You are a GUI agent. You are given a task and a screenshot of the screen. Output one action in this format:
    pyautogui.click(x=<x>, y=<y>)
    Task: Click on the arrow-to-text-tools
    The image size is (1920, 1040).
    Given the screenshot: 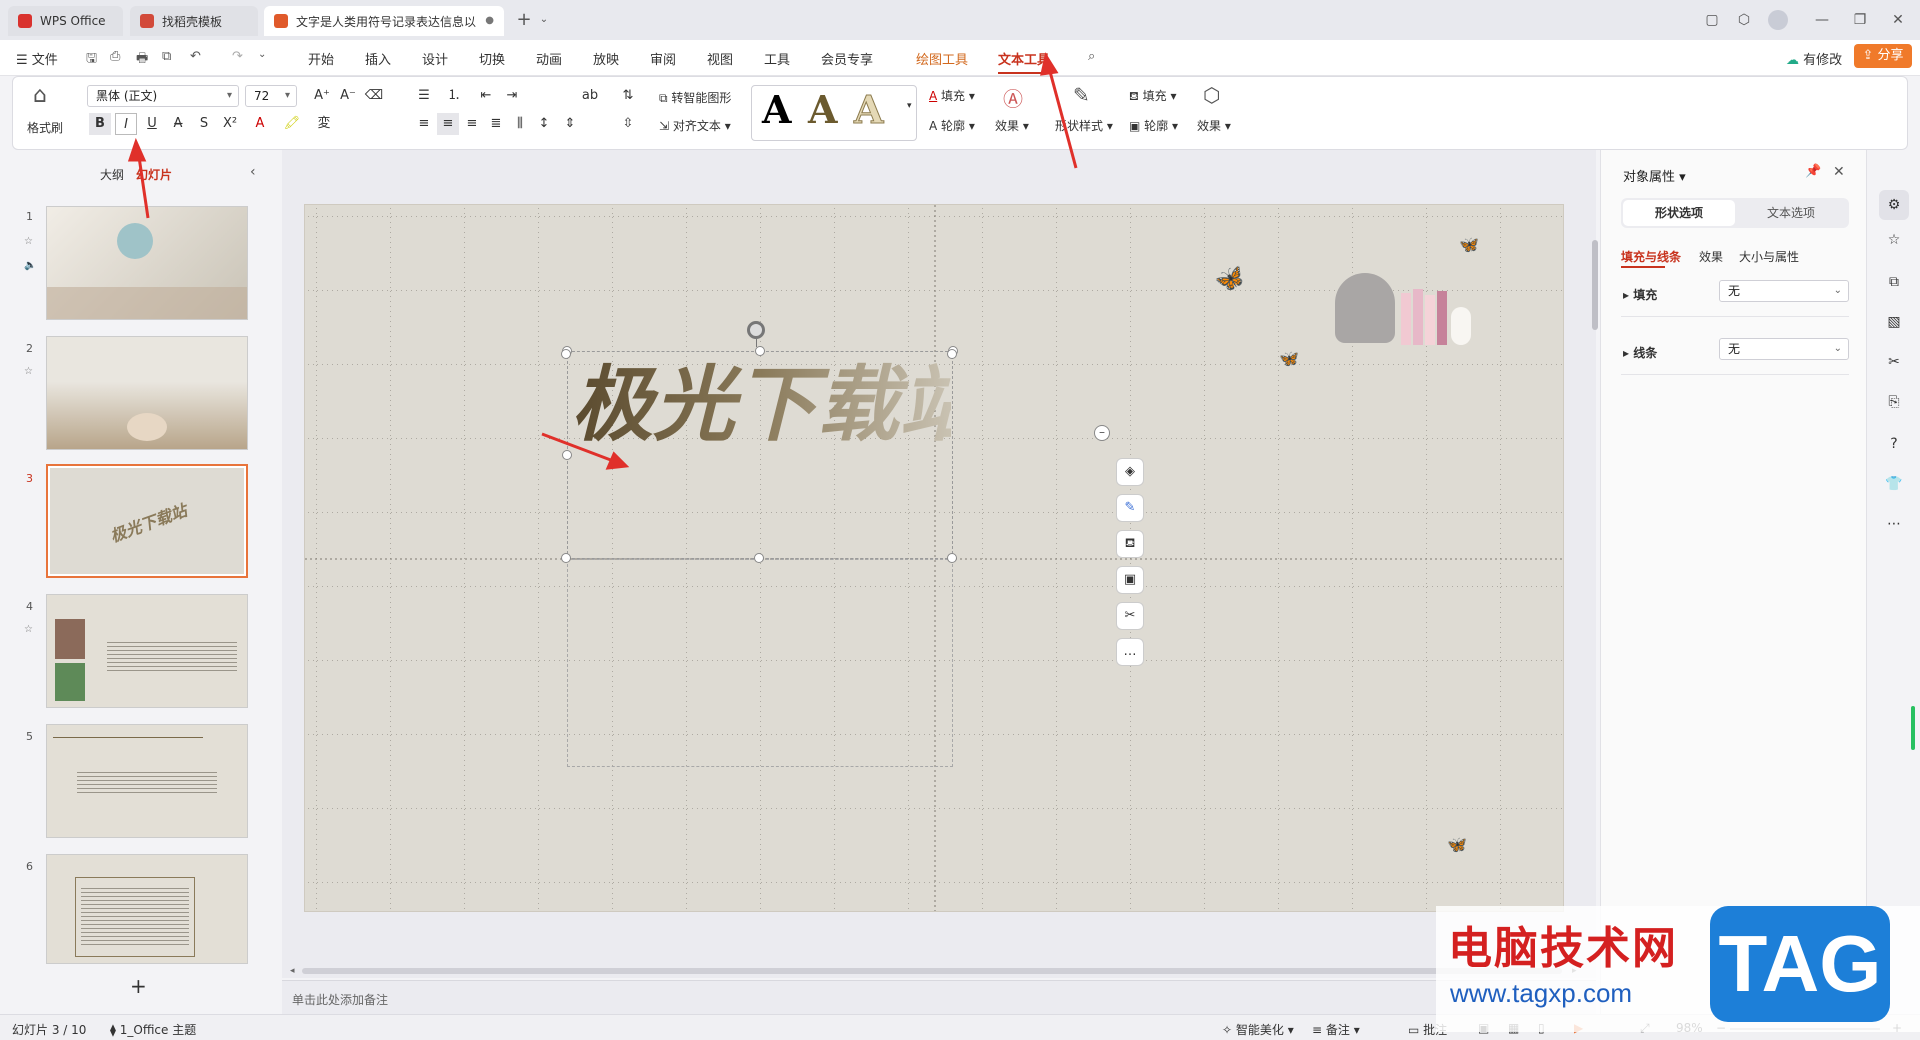 What is the action you would take?
    pyautogui.click(x=1059, y=110)
    